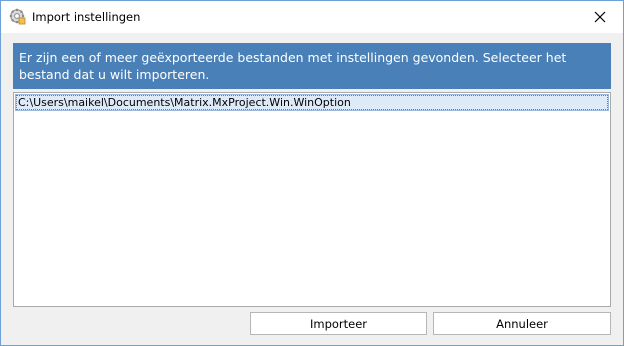  What do you see at coordinates (86, 17) in the screenshot?
I see `dialog-title: Import instellingen` at bounding box center [86, 17].